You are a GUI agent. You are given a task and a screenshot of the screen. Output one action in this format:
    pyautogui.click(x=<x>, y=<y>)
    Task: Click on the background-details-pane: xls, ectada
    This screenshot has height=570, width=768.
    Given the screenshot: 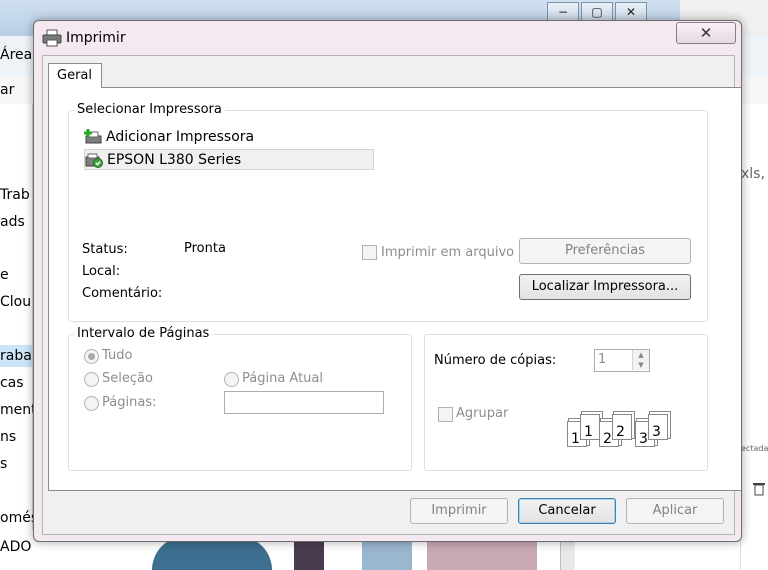 What is the action you would take?
    pyautogui.click(x=754, y=337)
    